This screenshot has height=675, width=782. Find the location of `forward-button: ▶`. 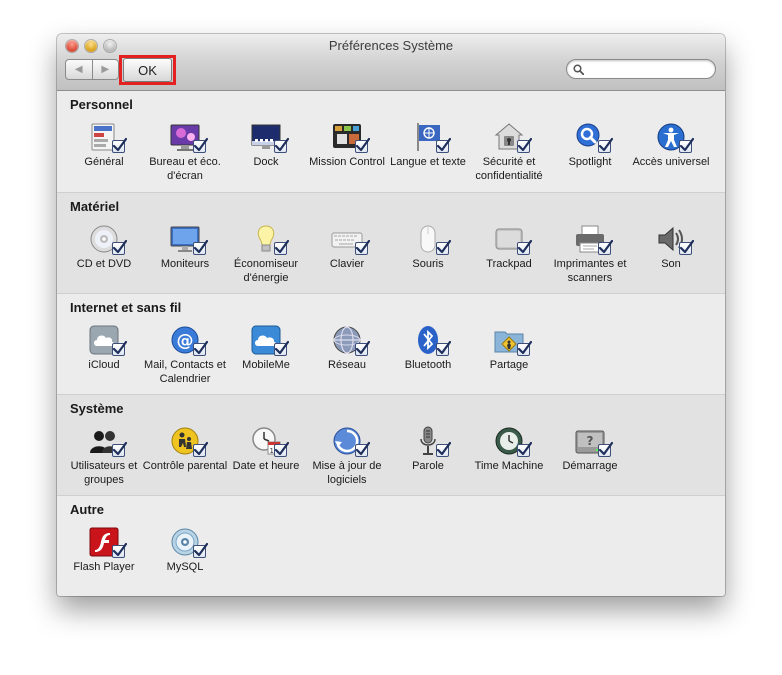

forward-button: ▶ is located at coordinates (105, 69).